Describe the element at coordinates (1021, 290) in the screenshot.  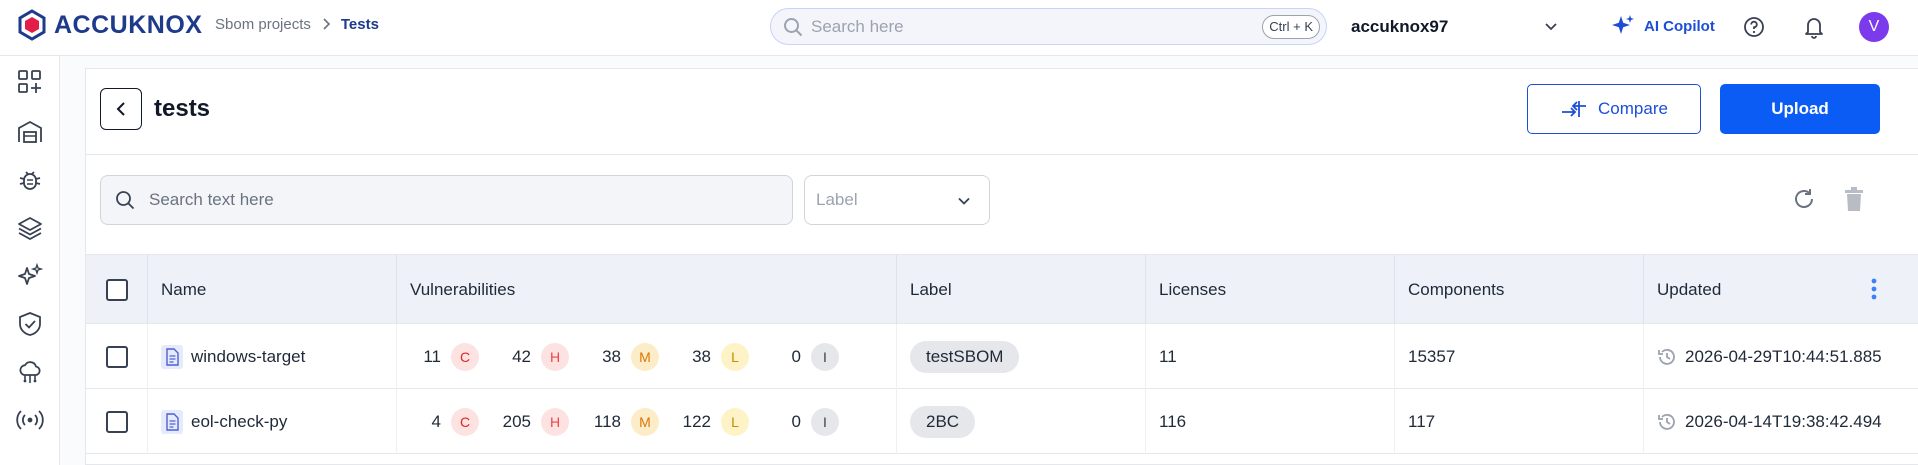
I see `column-header-label: Label` at that location.